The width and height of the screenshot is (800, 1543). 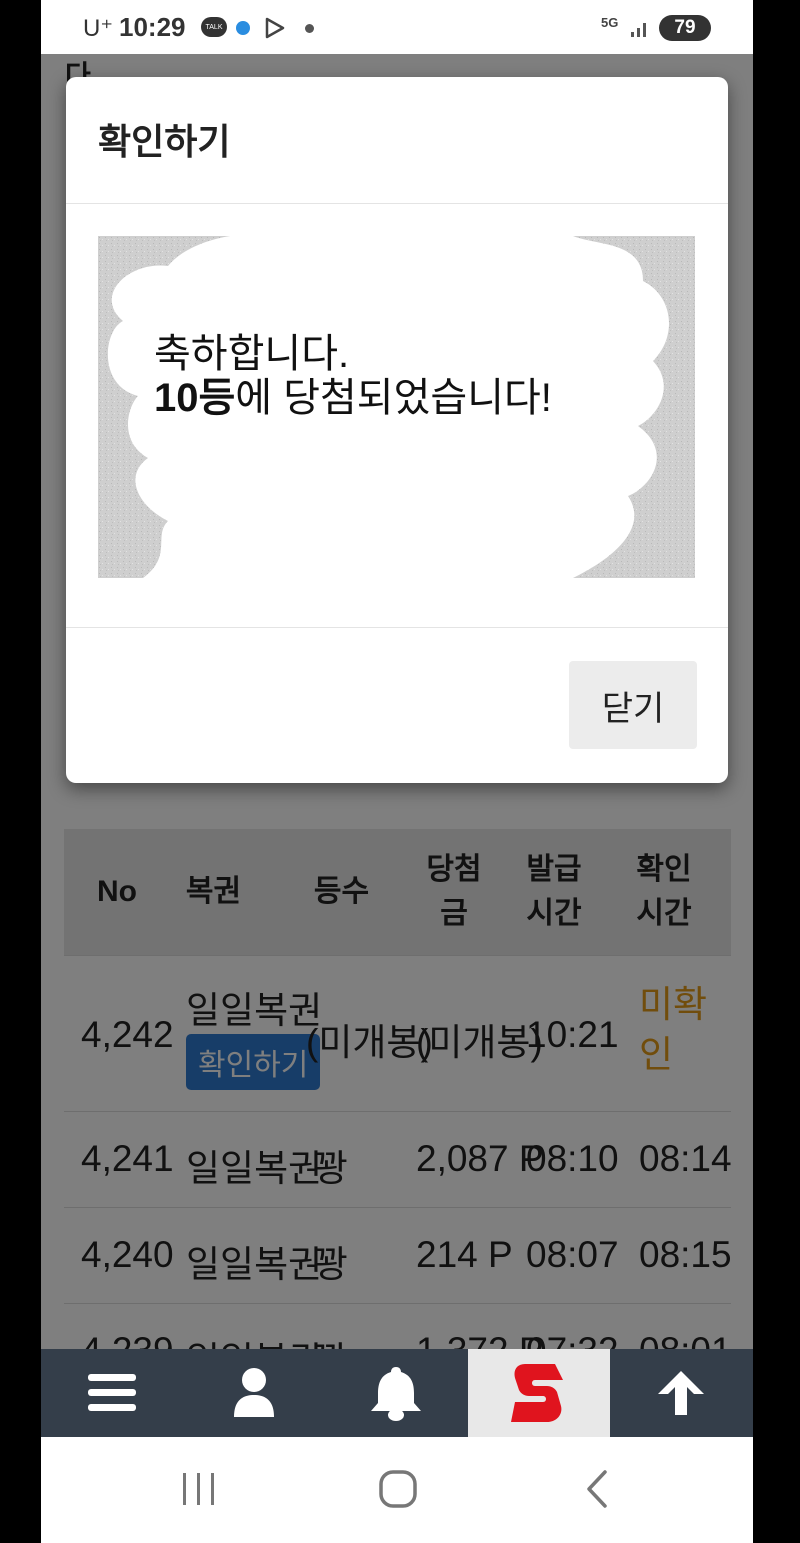 What do you see at coordinates (195, 398) in the screenshot?
I see `prize-rank: 10등` at bounding box center [195, 398].